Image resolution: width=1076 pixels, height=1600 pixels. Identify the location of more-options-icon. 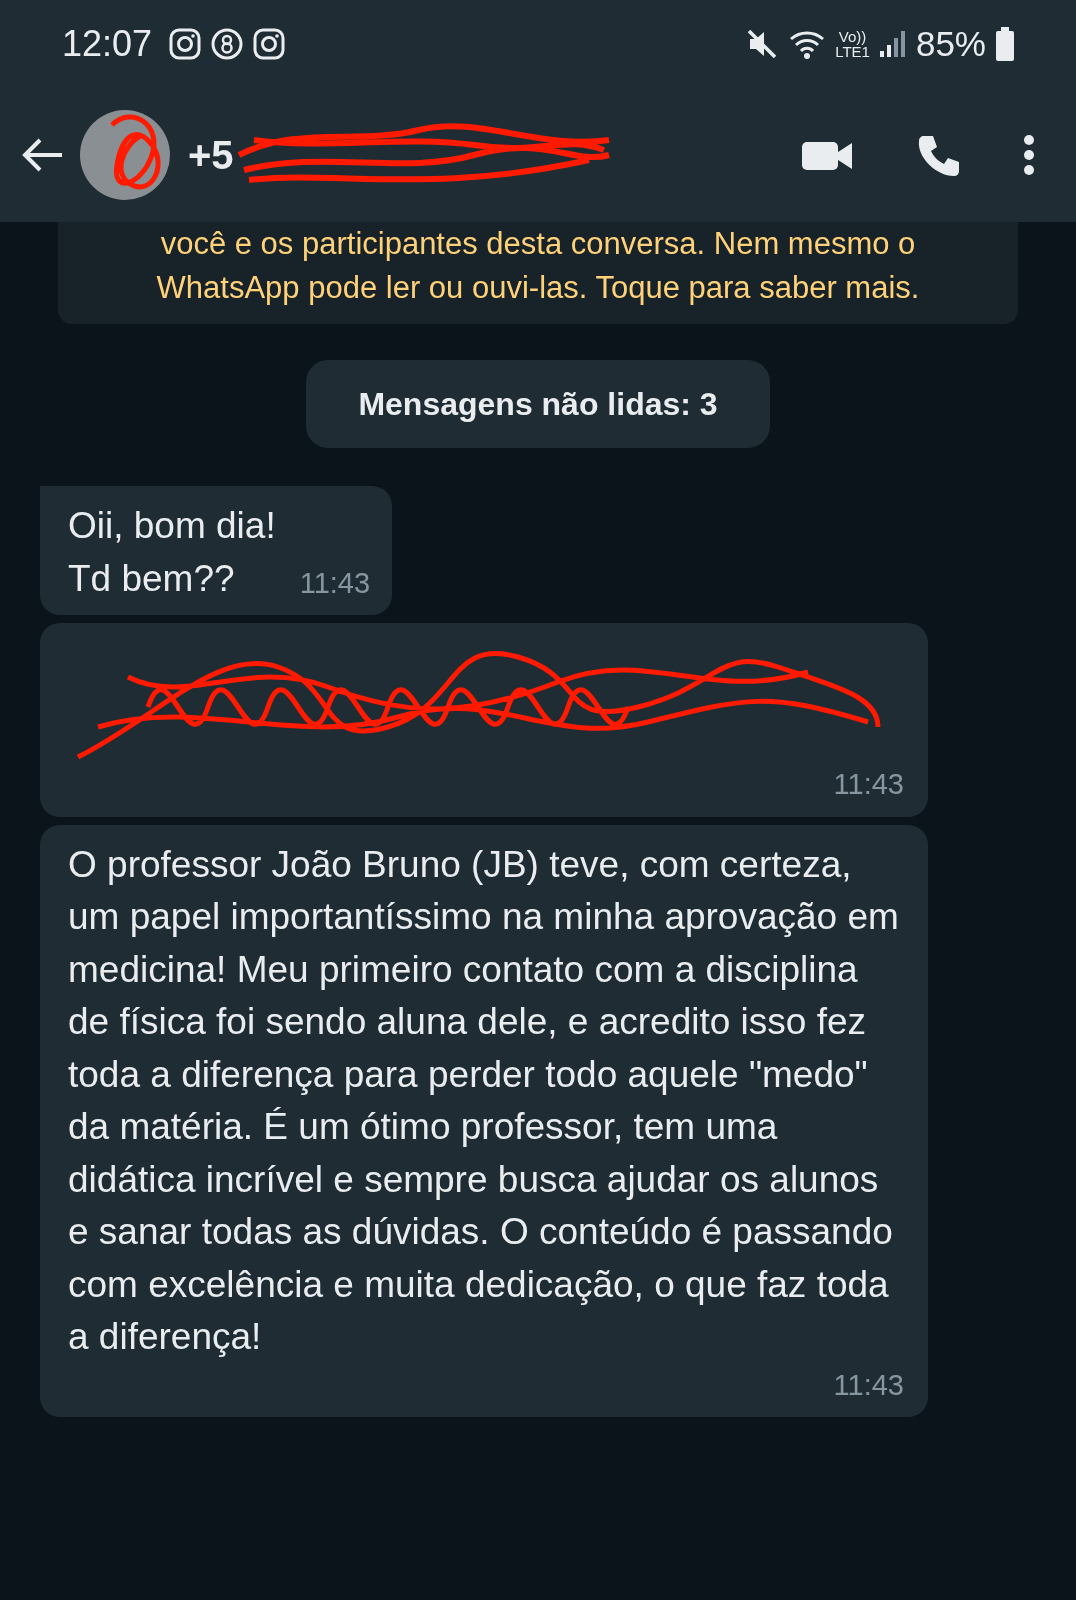
(1029, 155).